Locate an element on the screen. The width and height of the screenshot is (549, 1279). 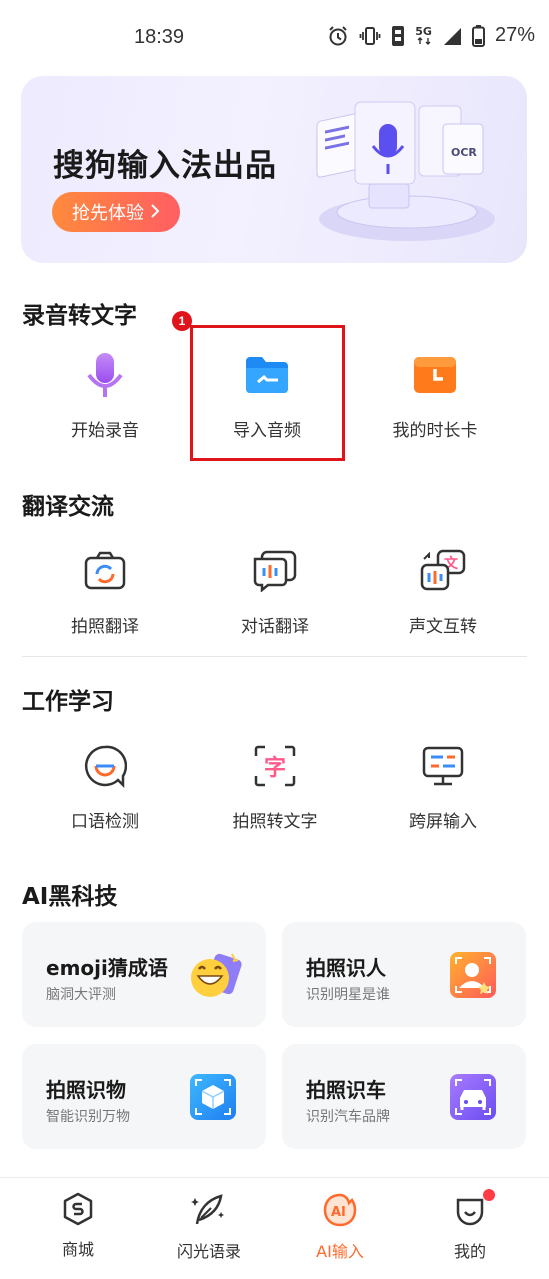
nav-quotes: 闪光语录 is located at coordinates (209, 1227).